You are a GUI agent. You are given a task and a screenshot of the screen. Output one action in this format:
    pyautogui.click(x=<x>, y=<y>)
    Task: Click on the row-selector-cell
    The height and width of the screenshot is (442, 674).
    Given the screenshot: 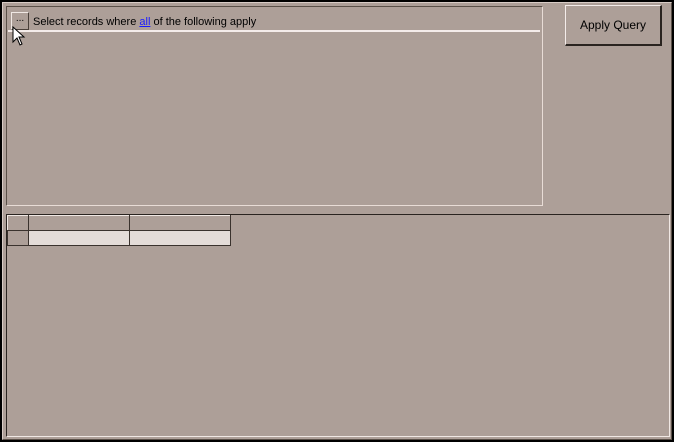 What is the action you would take?
    pyautogui.click(x=18, y=238)
    